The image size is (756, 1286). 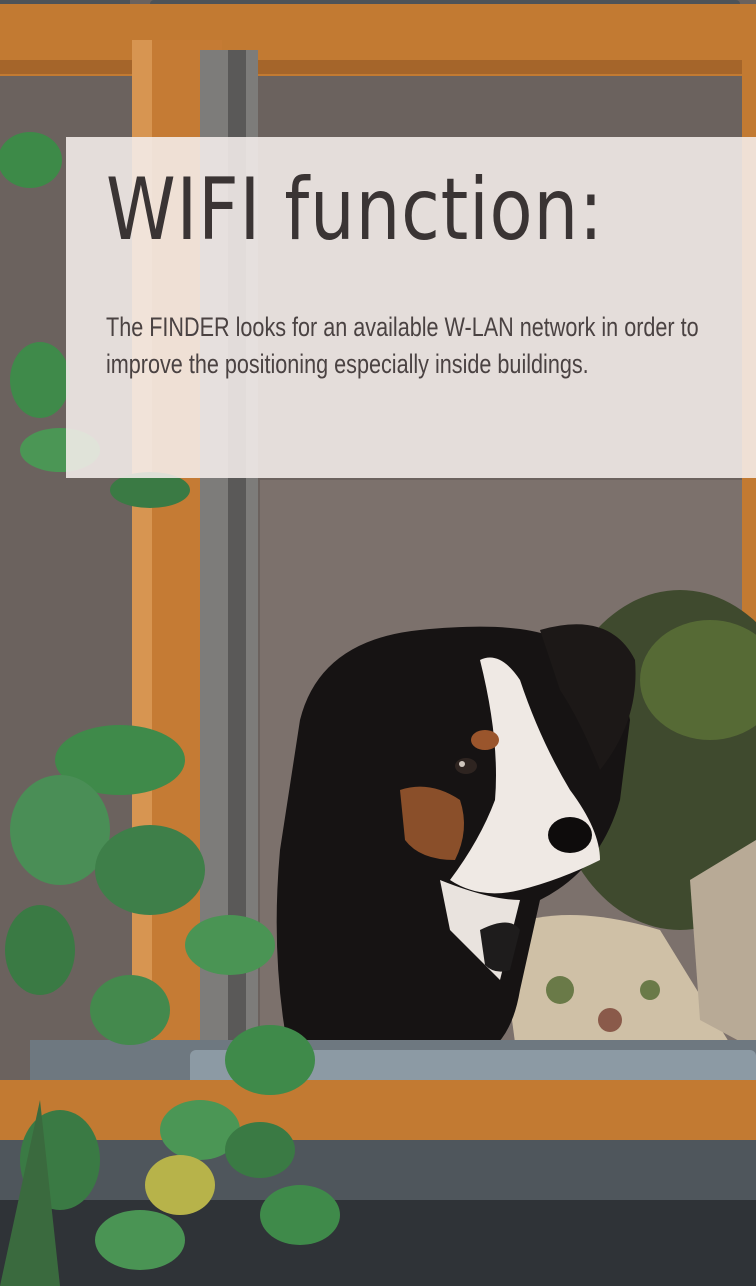 I want to click on headline: WIFI function:, so click(x=355, y=210).